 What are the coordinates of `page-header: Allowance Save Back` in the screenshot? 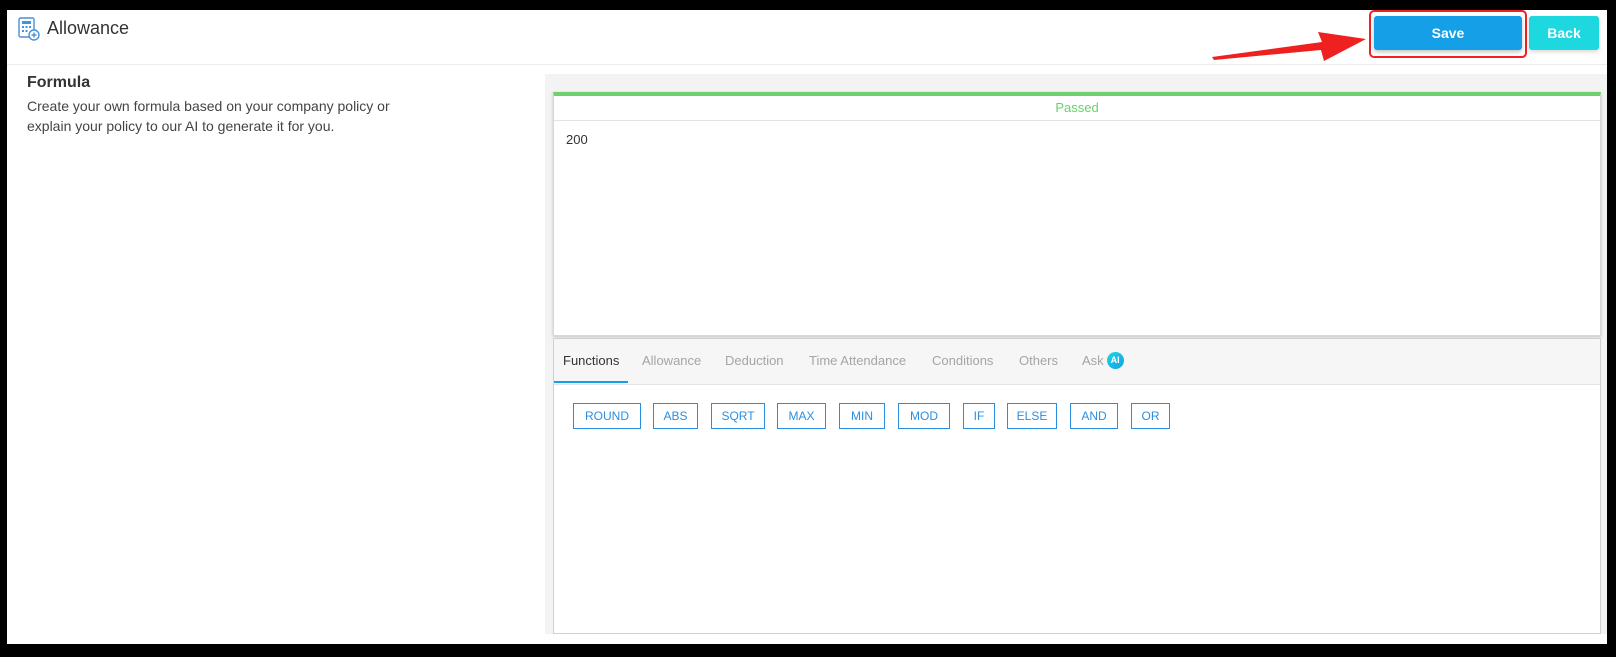 It's located at (807, 37).